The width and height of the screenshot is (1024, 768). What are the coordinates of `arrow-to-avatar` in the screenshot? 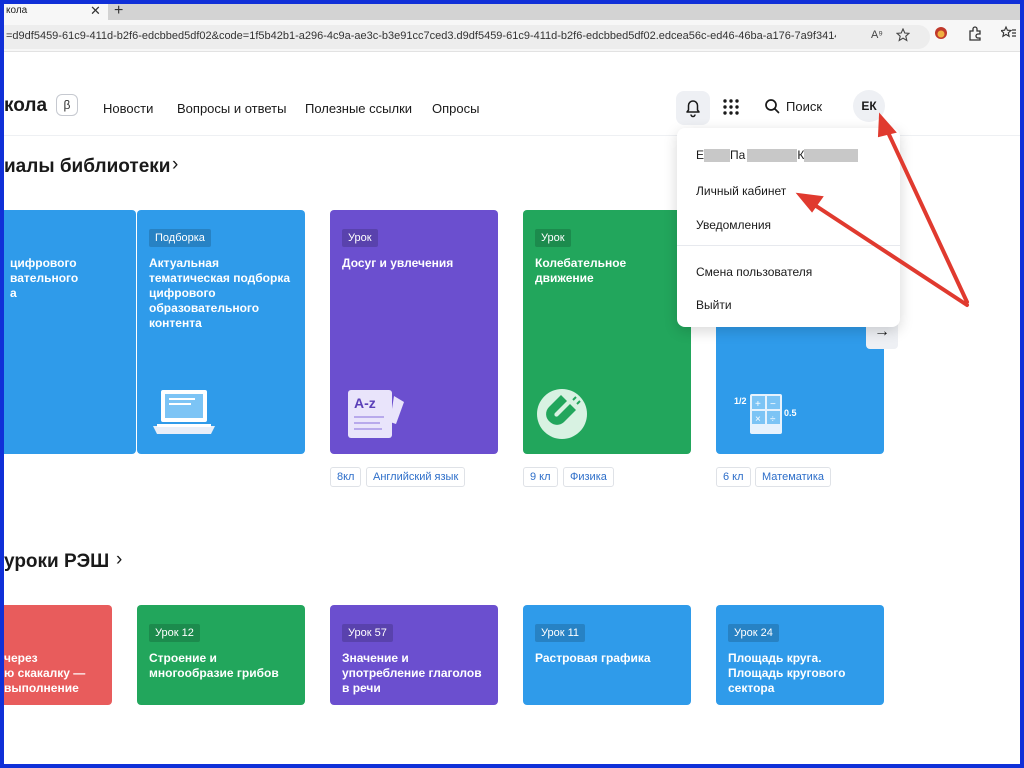 It's located at (926, 215).